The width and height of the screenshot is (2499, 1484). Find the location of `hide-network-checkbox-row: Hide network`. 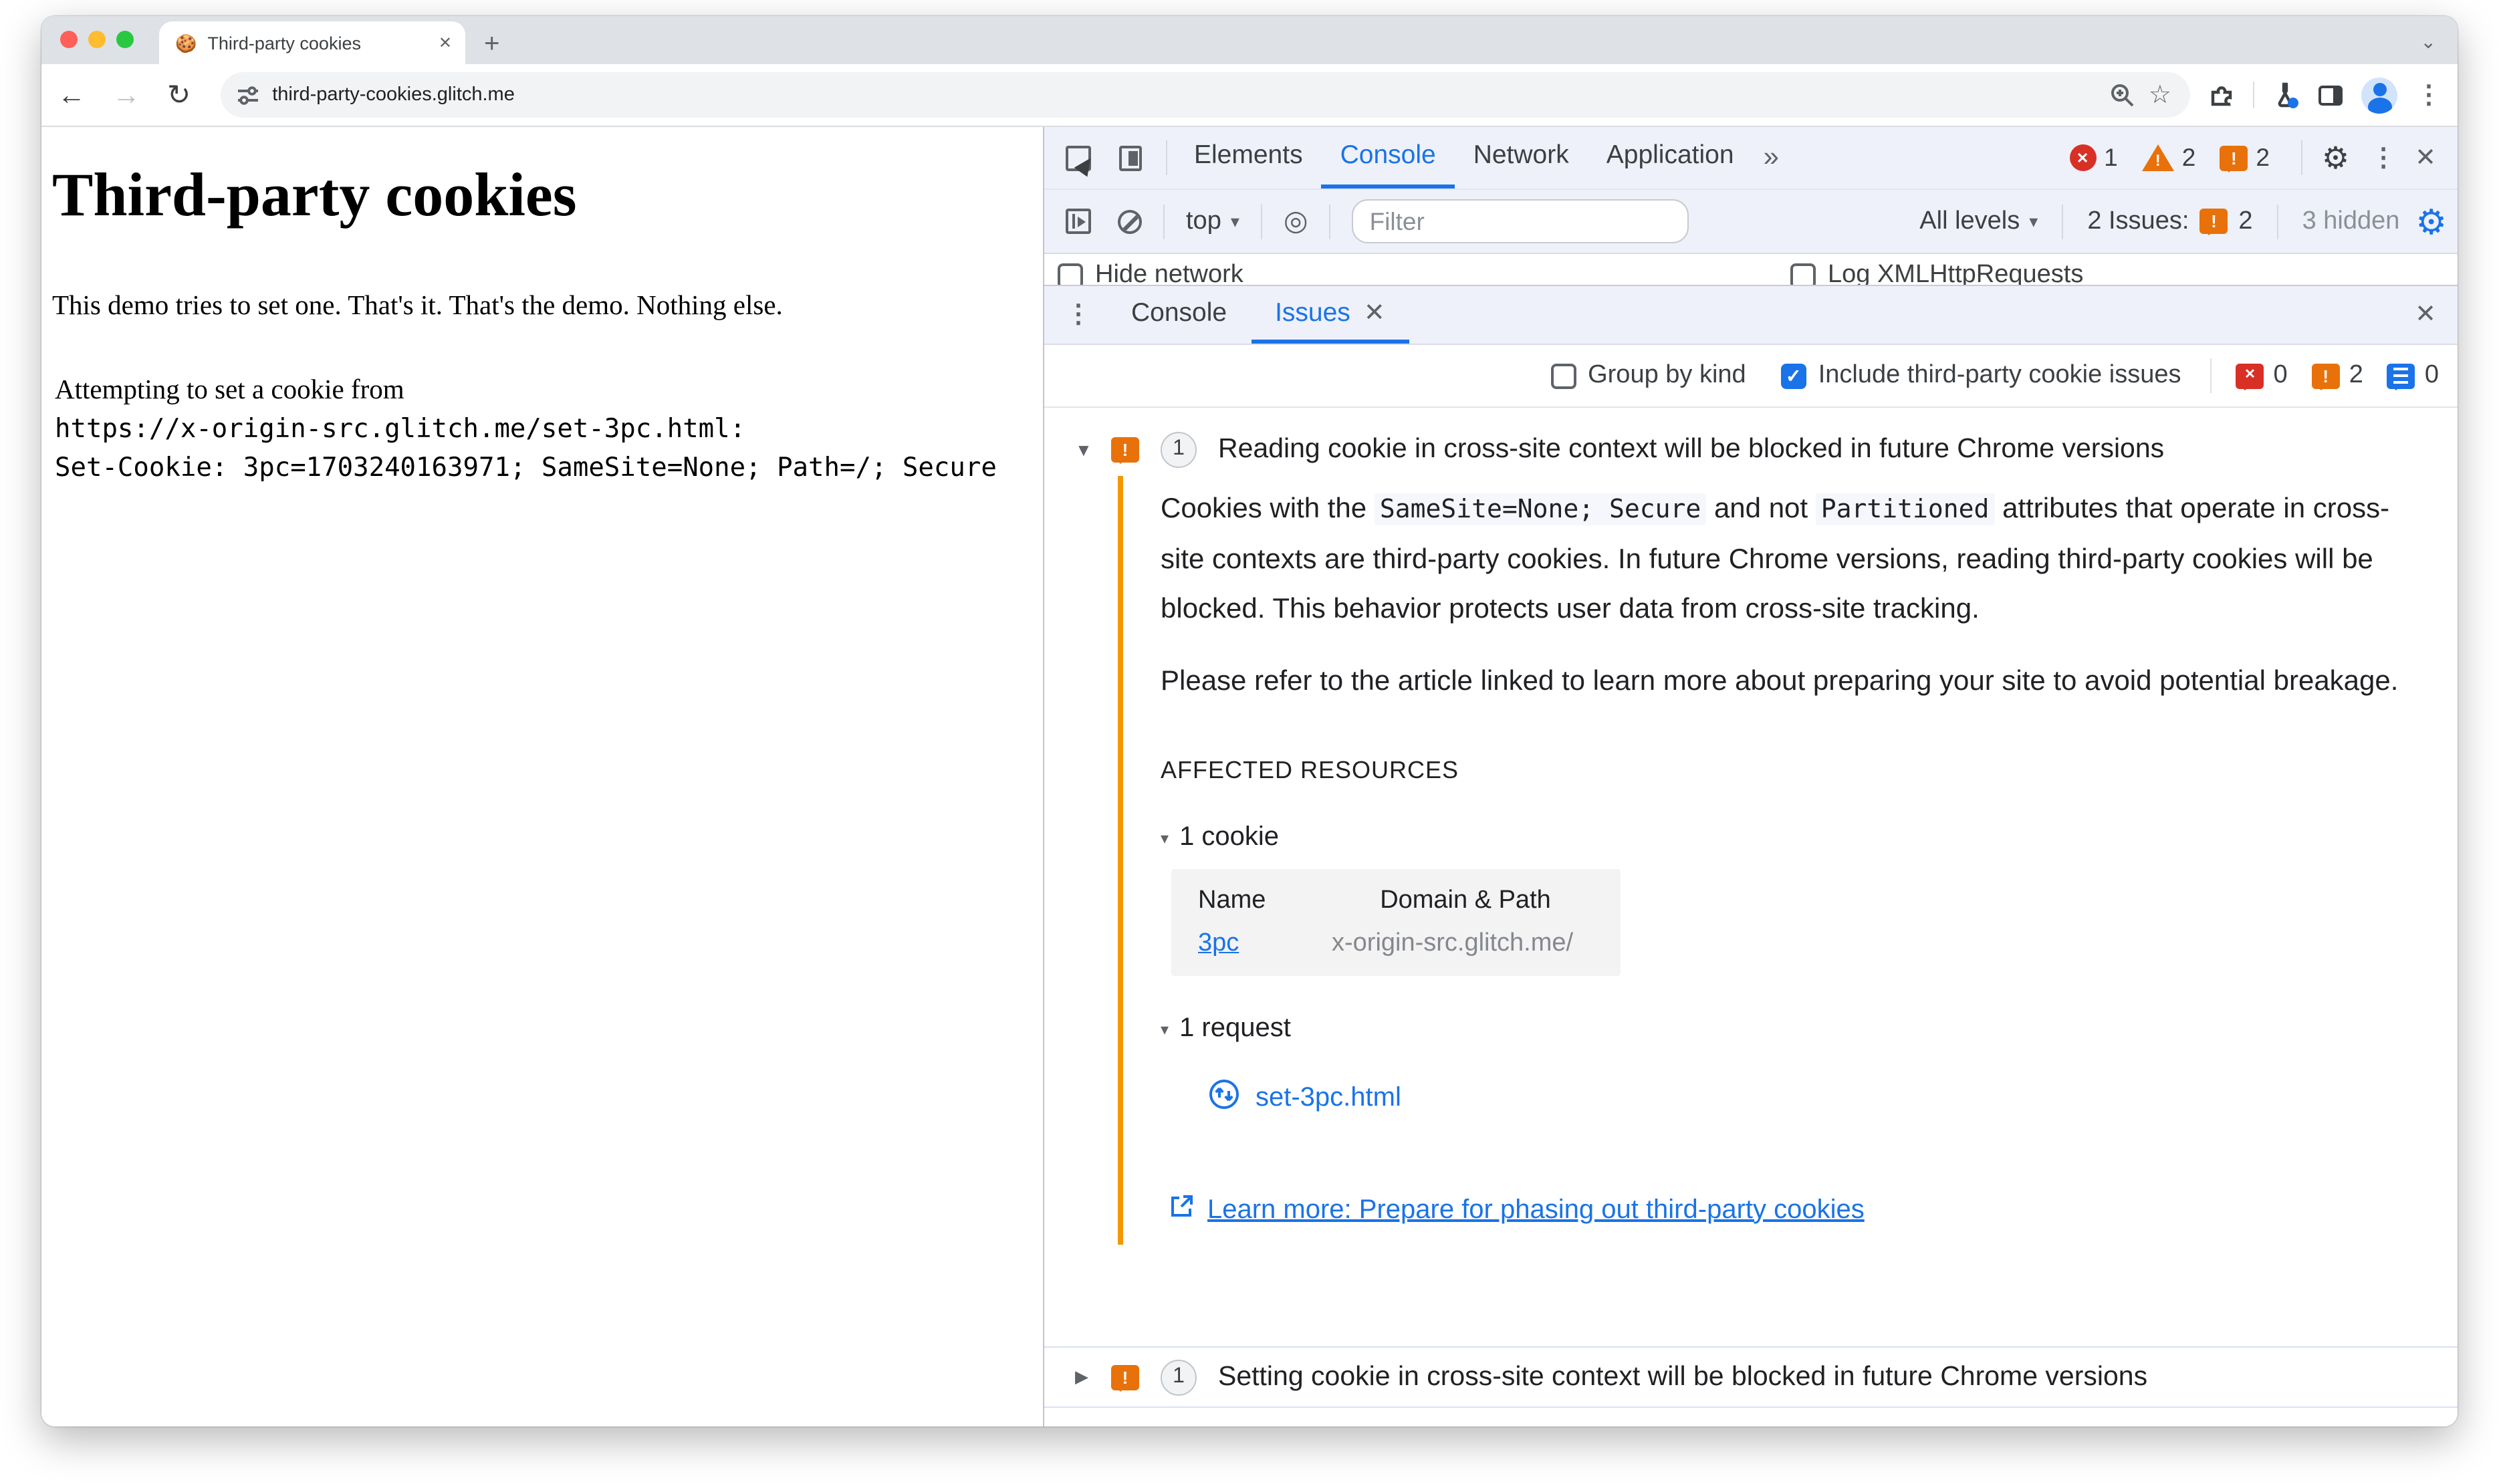

hide-network-checkbox-row: Hide network is located at coordinates (1150, 273).